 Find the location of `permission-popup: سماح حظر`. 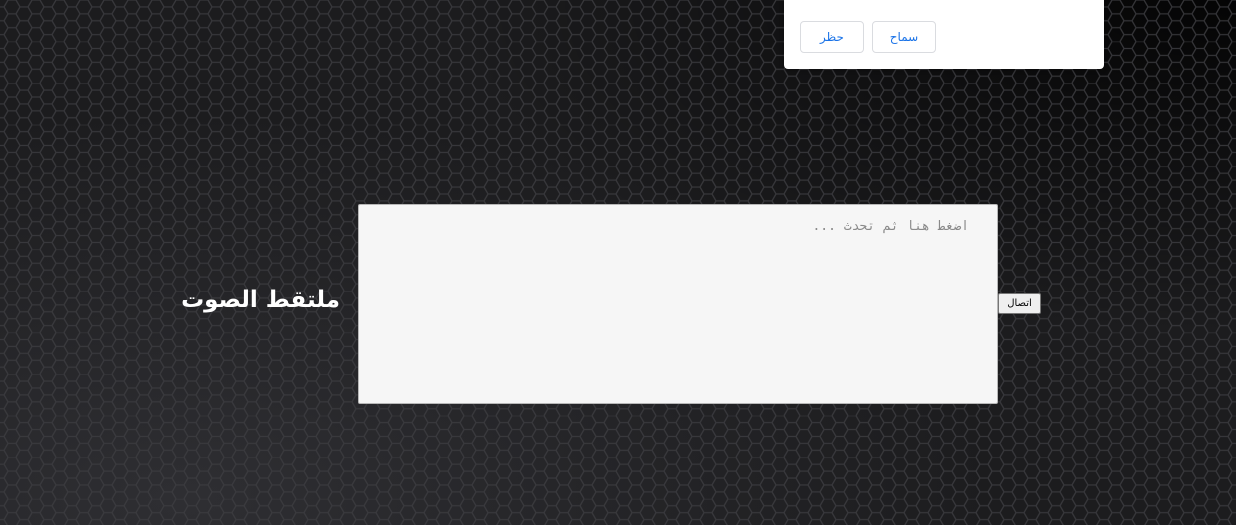

permission-popup: سماح حظر is located at coordinates (944, 34).